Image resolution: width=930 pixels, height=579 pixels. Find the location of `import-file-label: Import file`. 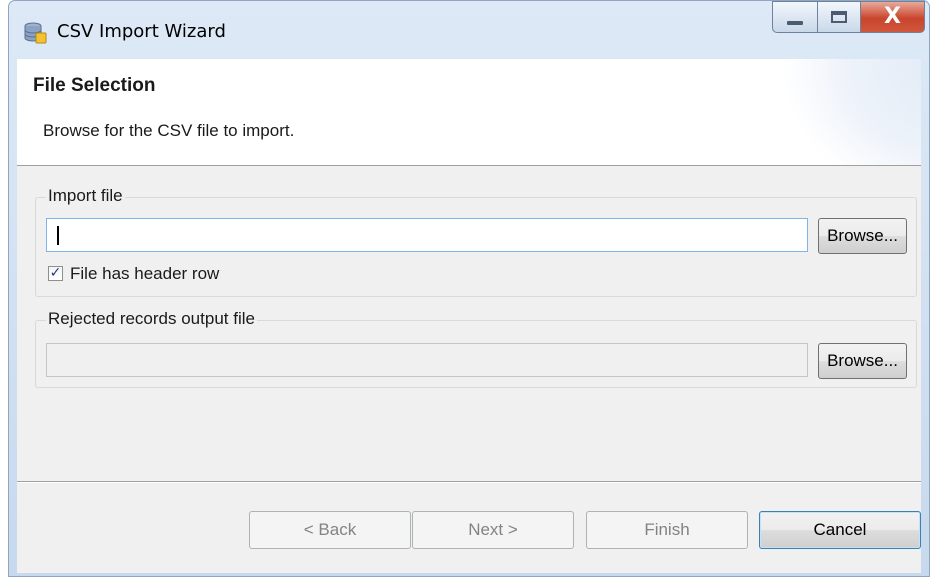

import-file-label: Import file is located at coordinates (85, 196).